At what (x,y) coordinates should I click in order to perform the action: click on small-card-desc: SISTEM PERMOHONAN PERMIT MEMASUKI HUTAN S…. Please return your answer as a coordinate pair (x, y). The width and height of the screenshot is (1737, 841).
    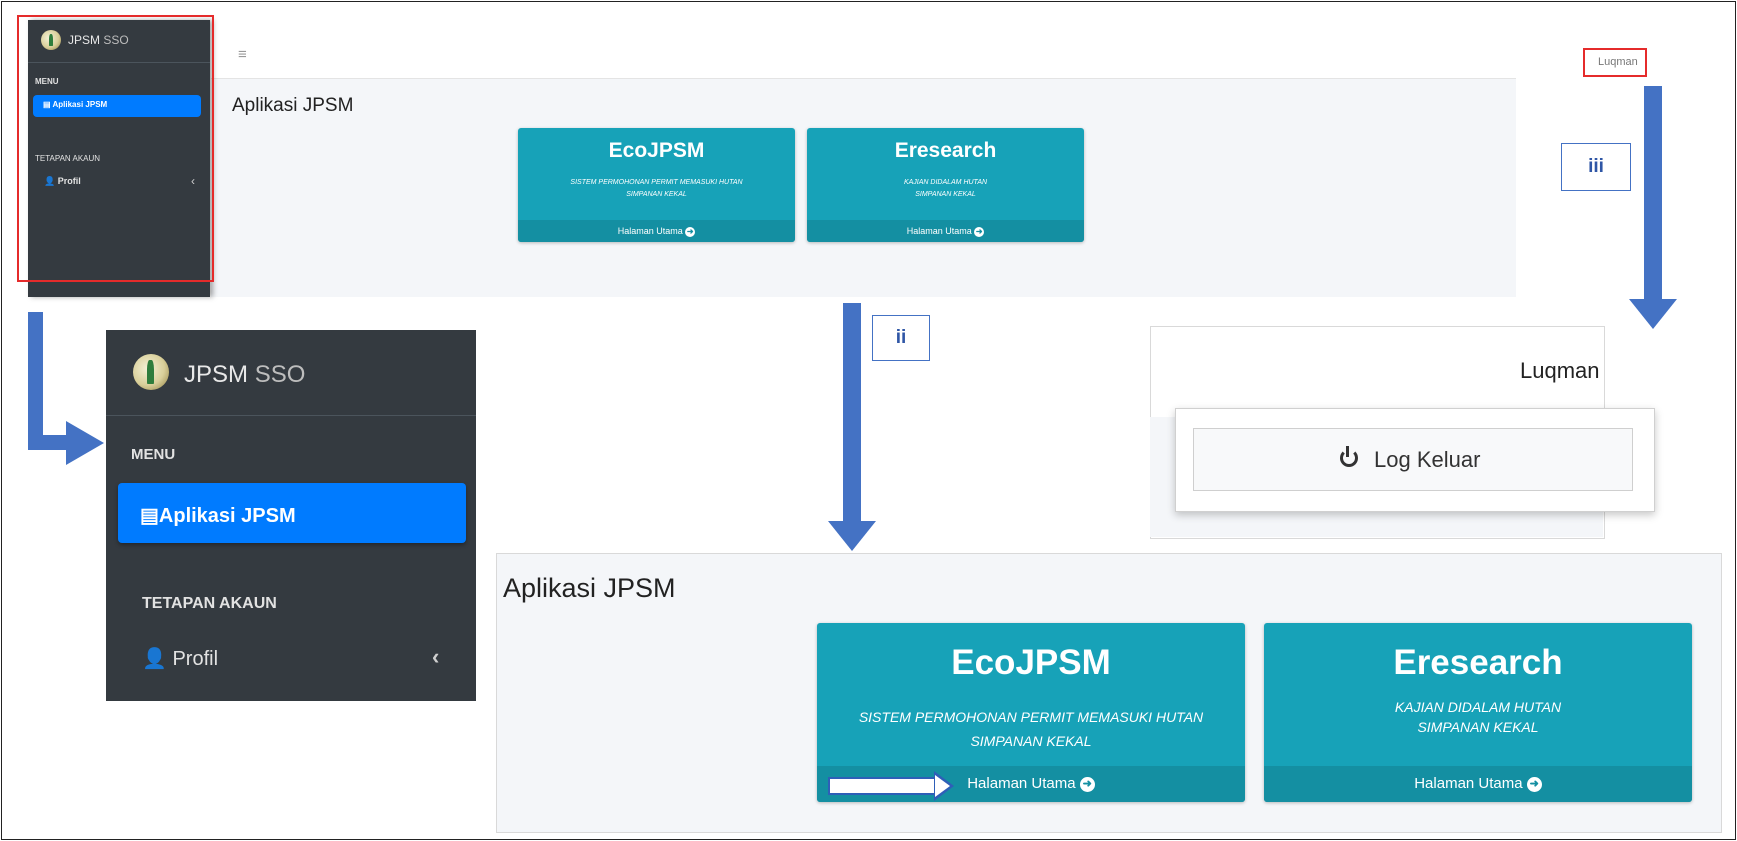
    Looking at the image, I should click on (656, 188).